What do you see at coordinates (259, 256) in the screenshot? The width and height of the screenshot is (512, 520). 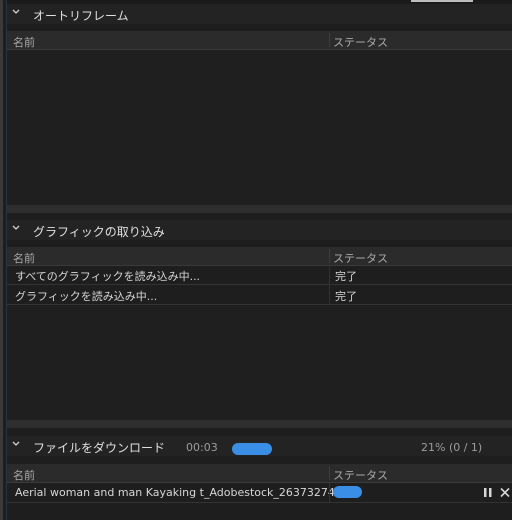 I see `graphics-column-header: 名前 ステータス` at bounding box center [259, 256].